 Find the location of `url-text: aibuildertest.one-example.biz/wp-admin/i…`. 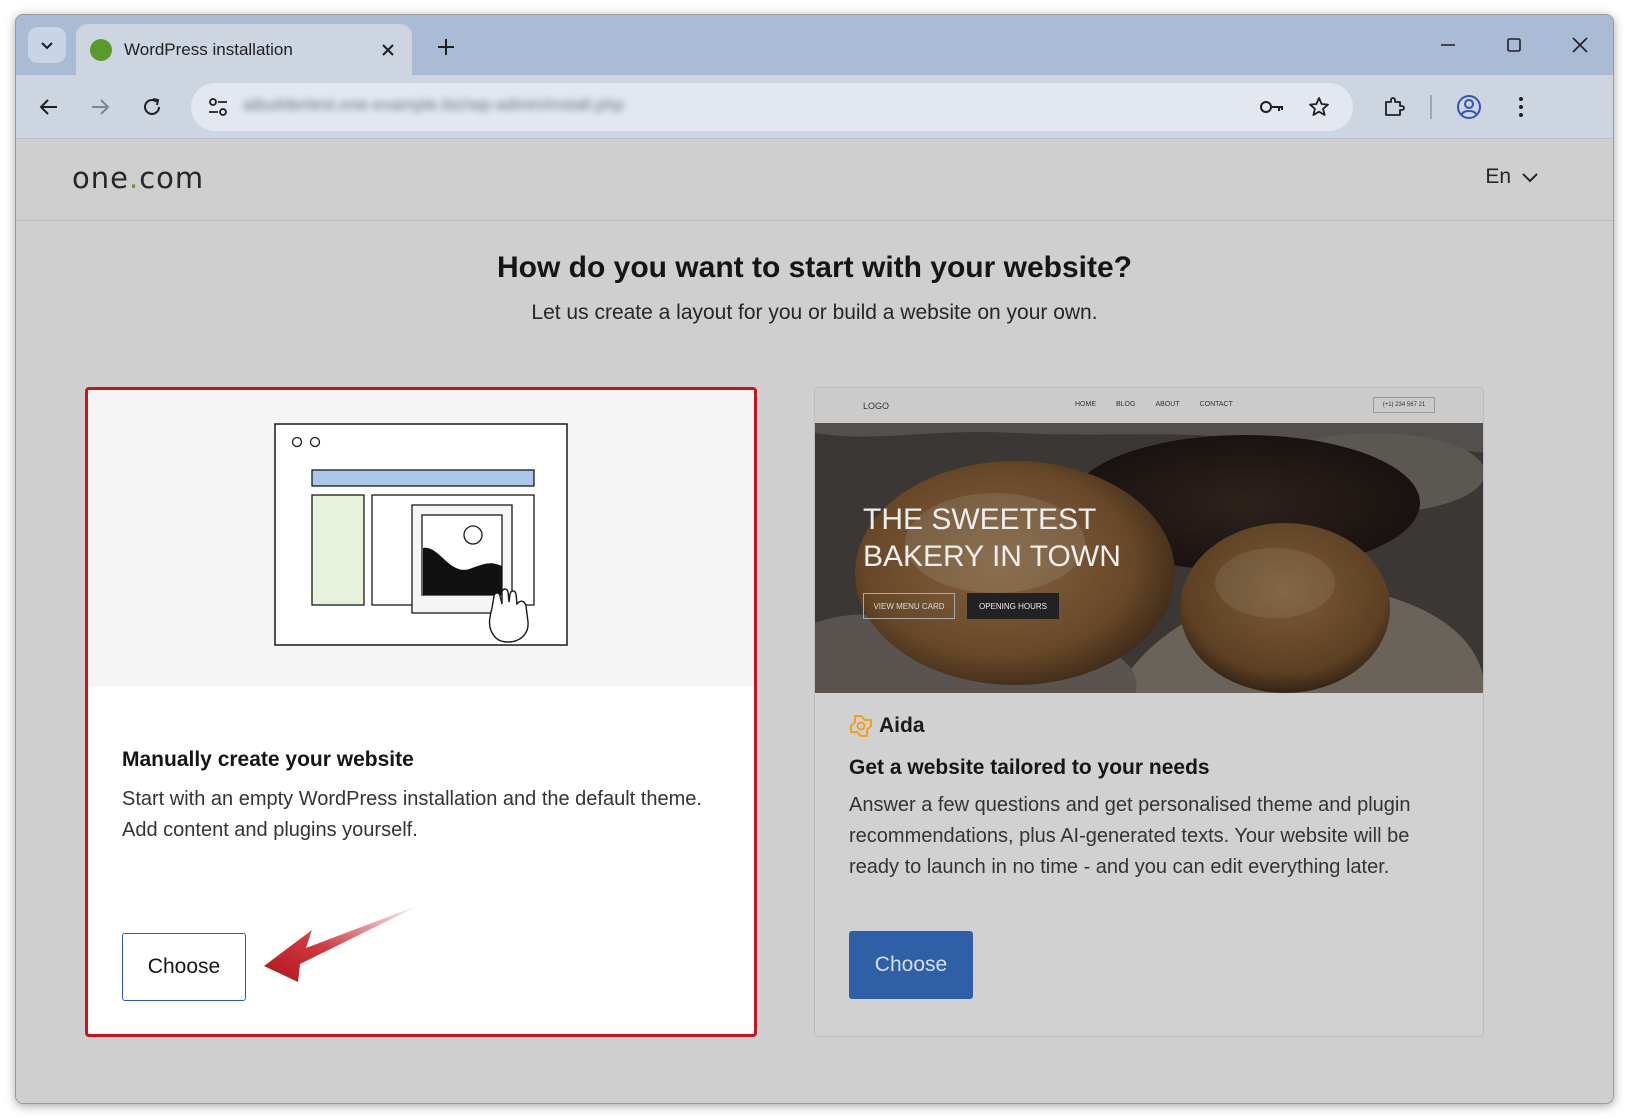

url-text: aibuildertest.one-example.biz/wp-admin/i… is located at coordinates (433, 104).